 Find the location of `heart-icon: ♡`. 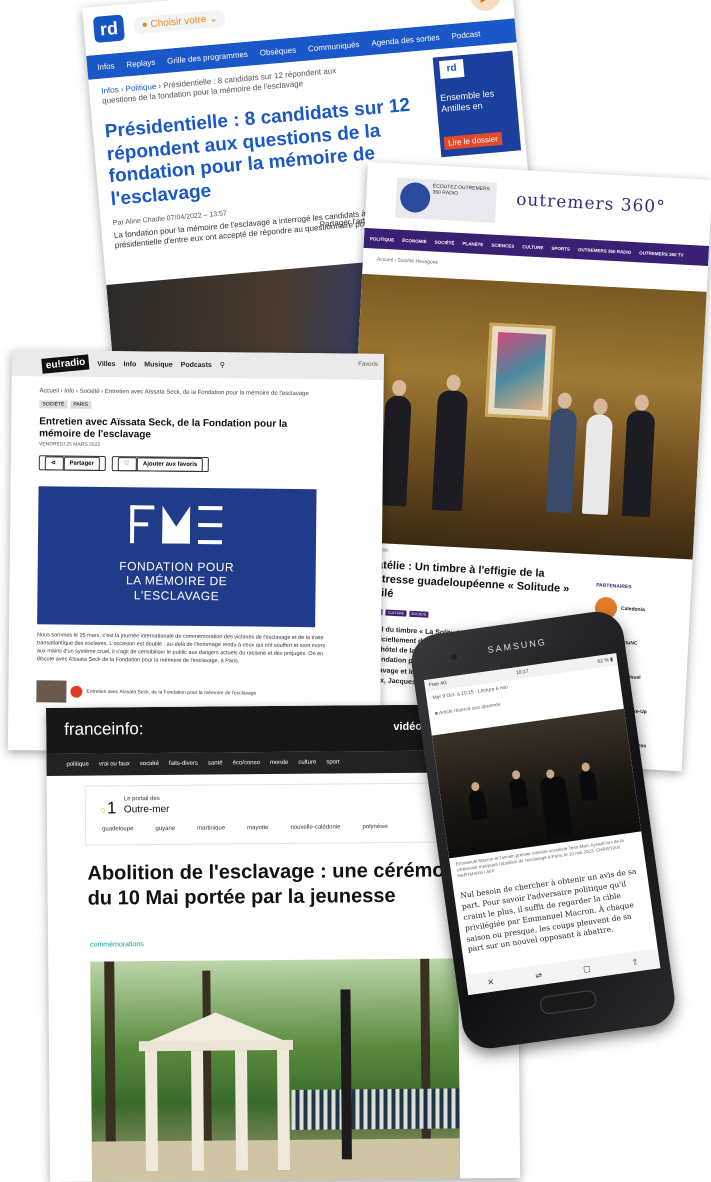

heart-icon: ♡ is located at coordinates (127, 464).